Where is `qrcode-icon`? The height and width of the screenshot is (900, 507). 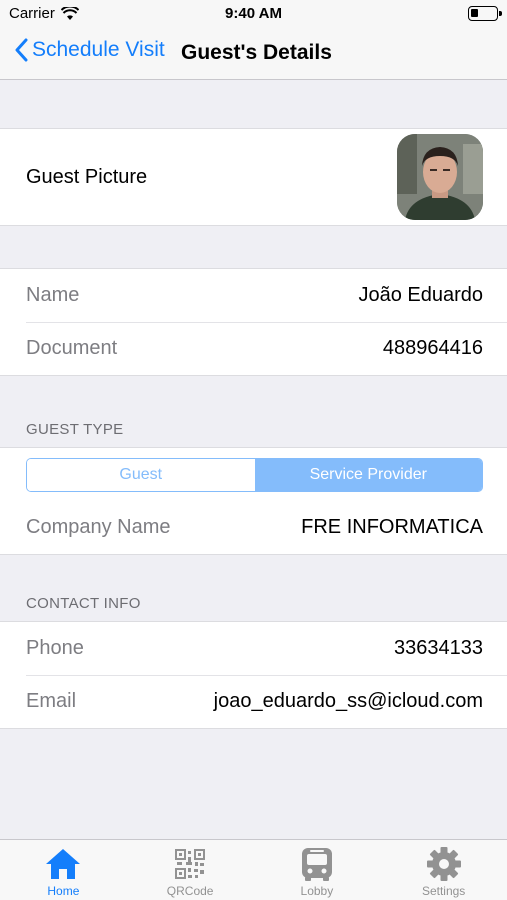 qrcode-icon is located at coordinates (190, 864).